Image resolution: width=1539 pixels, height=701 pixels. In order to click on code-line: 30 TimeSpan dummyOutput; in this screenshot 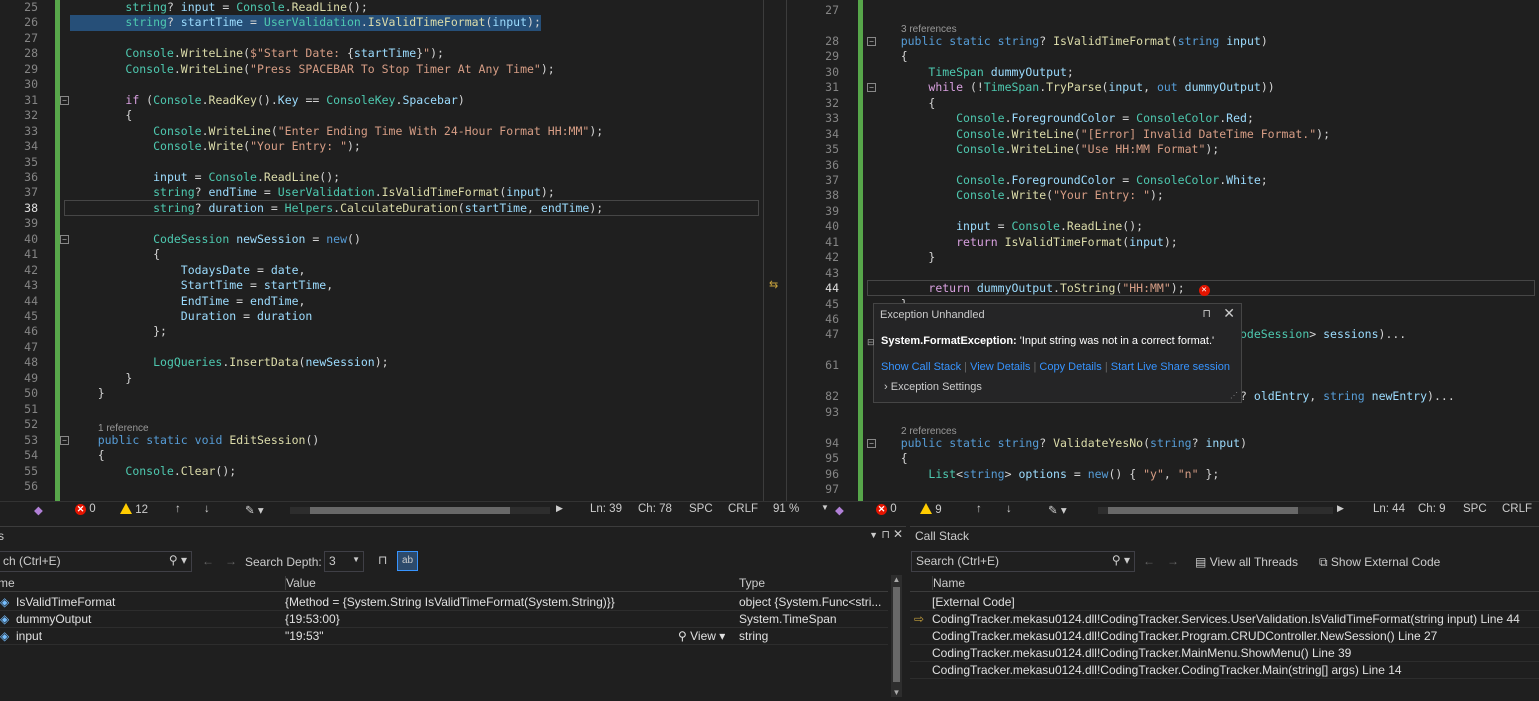, I will do `click(1163, 73)`.